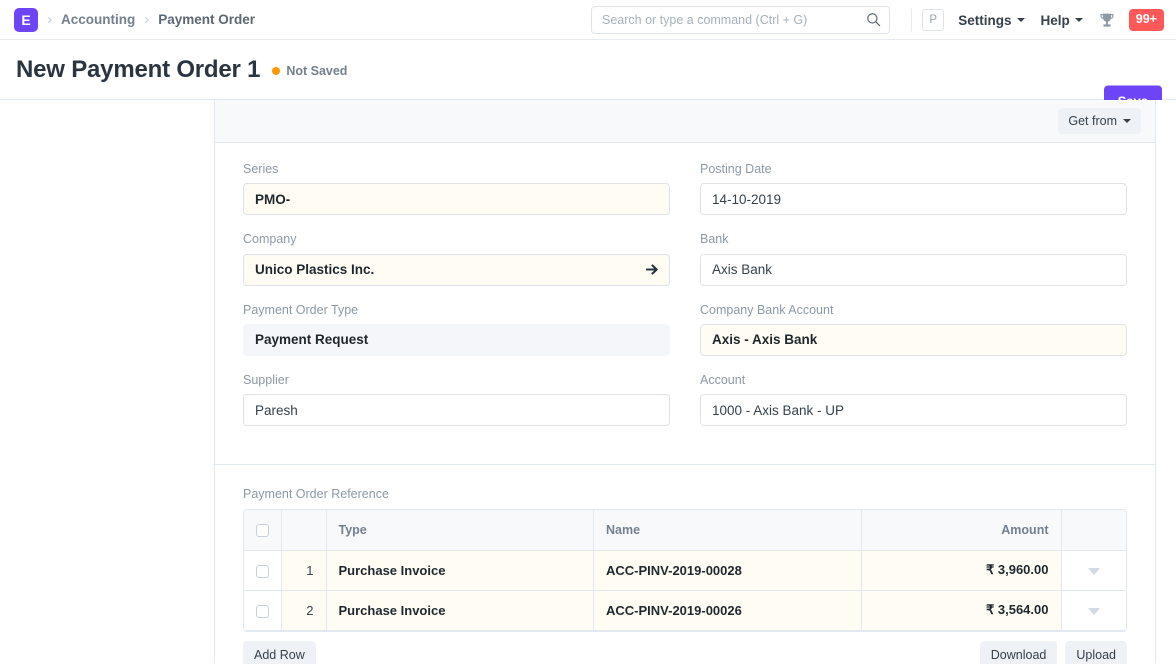 This screenshot has height=664, width=1176. What do you see at coordinates (961, 610) in the screenshot?
I see `cell-amount: ₹ 3,564.00` at bounding box center [961, 610].